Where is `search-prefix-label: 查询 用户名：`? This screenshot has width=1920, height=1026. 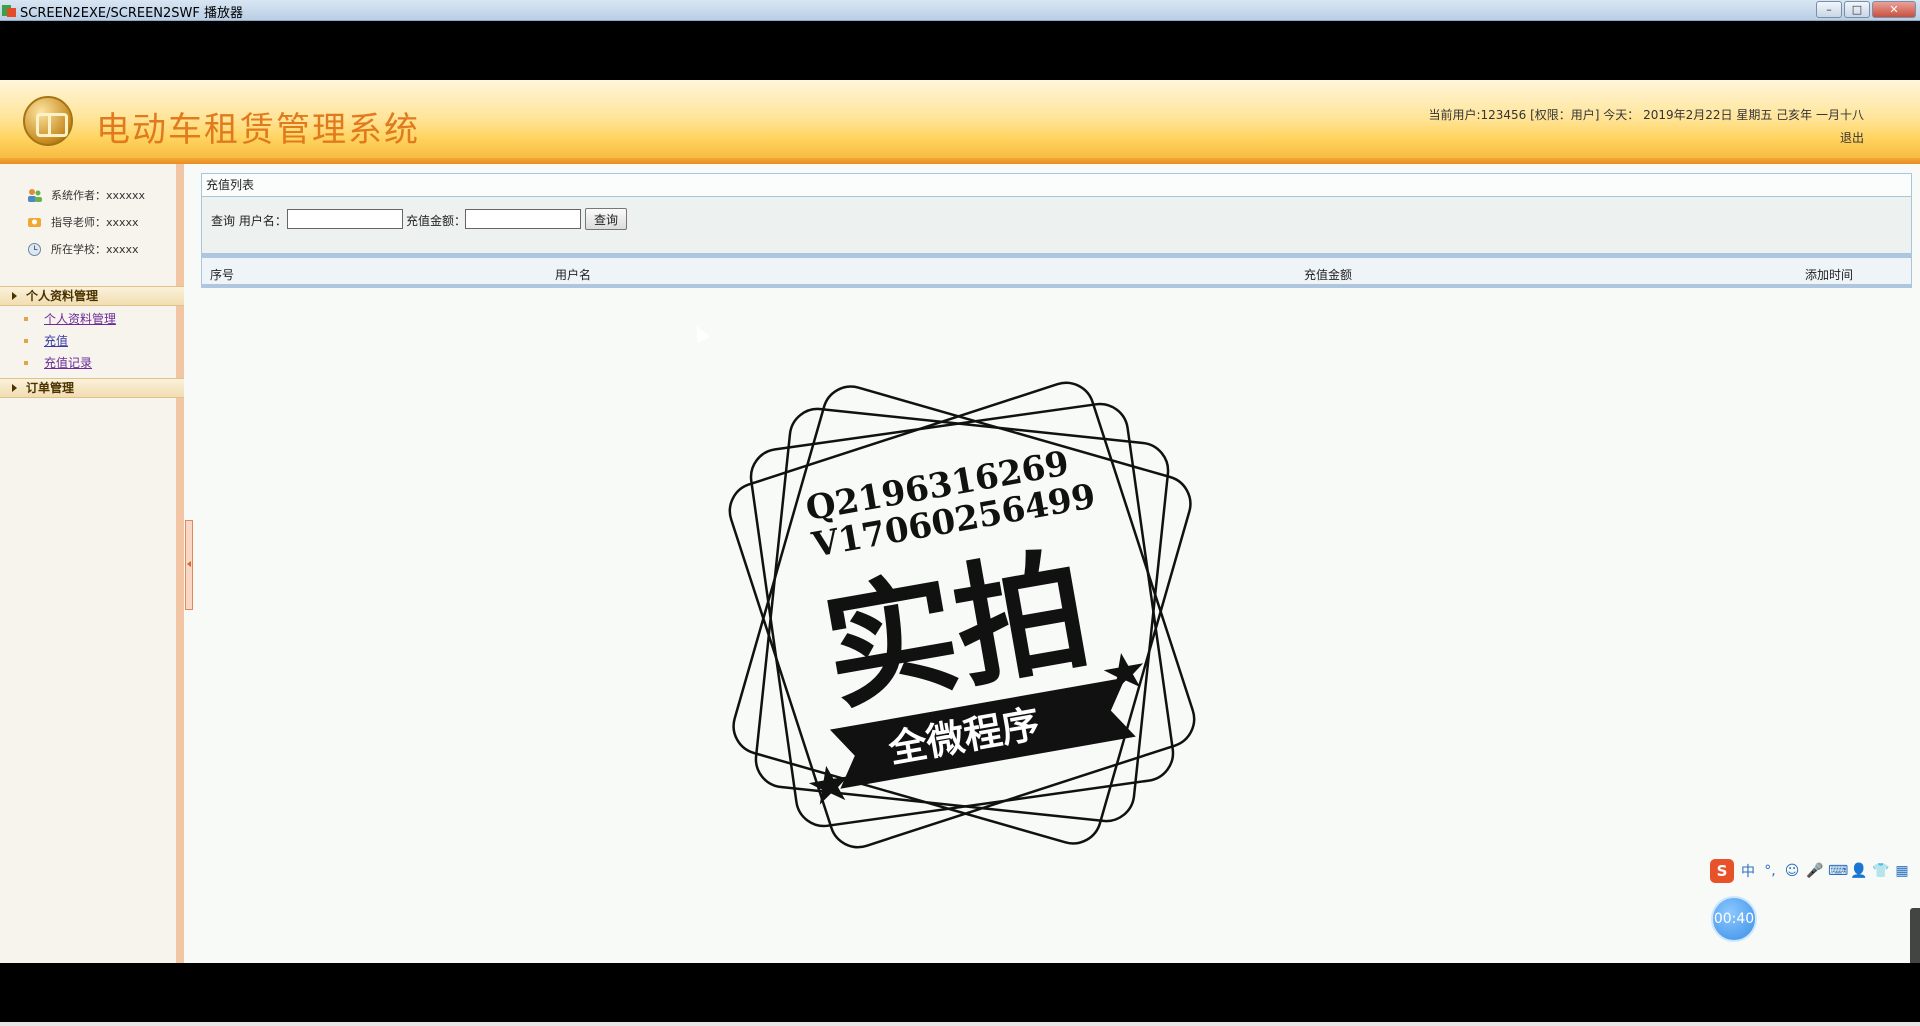
search-prefix-label: 查询 用户名： is located at coordinates (249, 221).